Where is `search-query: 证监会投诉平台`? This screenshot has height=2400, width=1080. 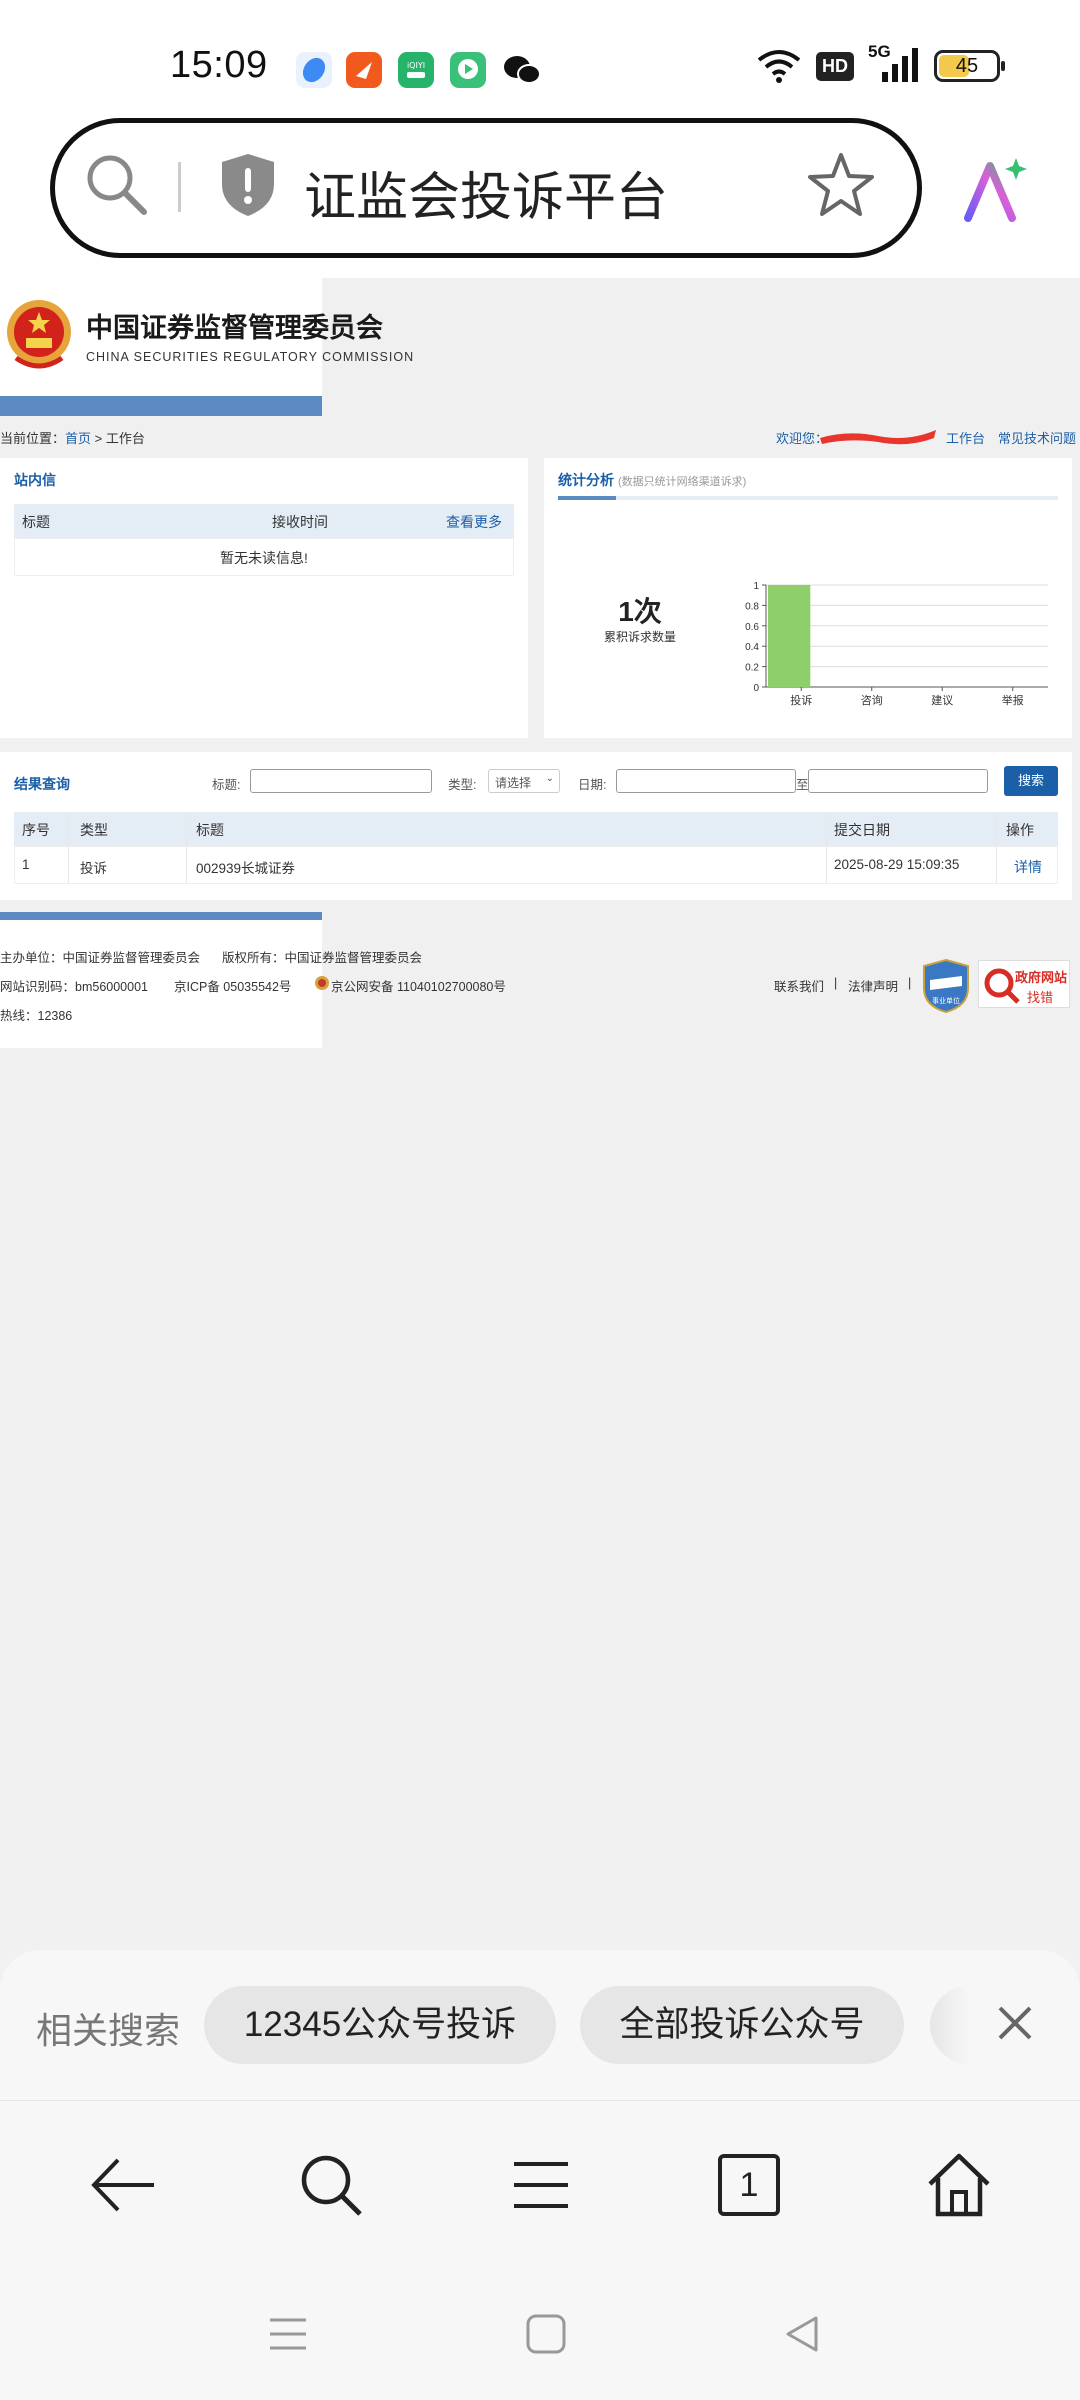
search-query: 证监会投诉平台 is located at coordinates (486, 192).